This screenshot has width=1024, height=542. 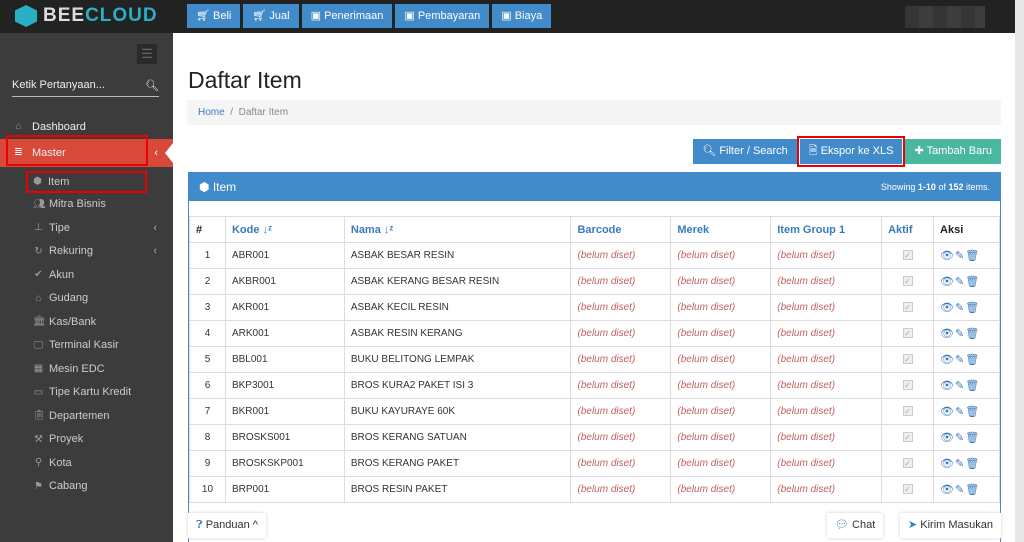 I want to click on logo-icon, so click(x=26, y=16).